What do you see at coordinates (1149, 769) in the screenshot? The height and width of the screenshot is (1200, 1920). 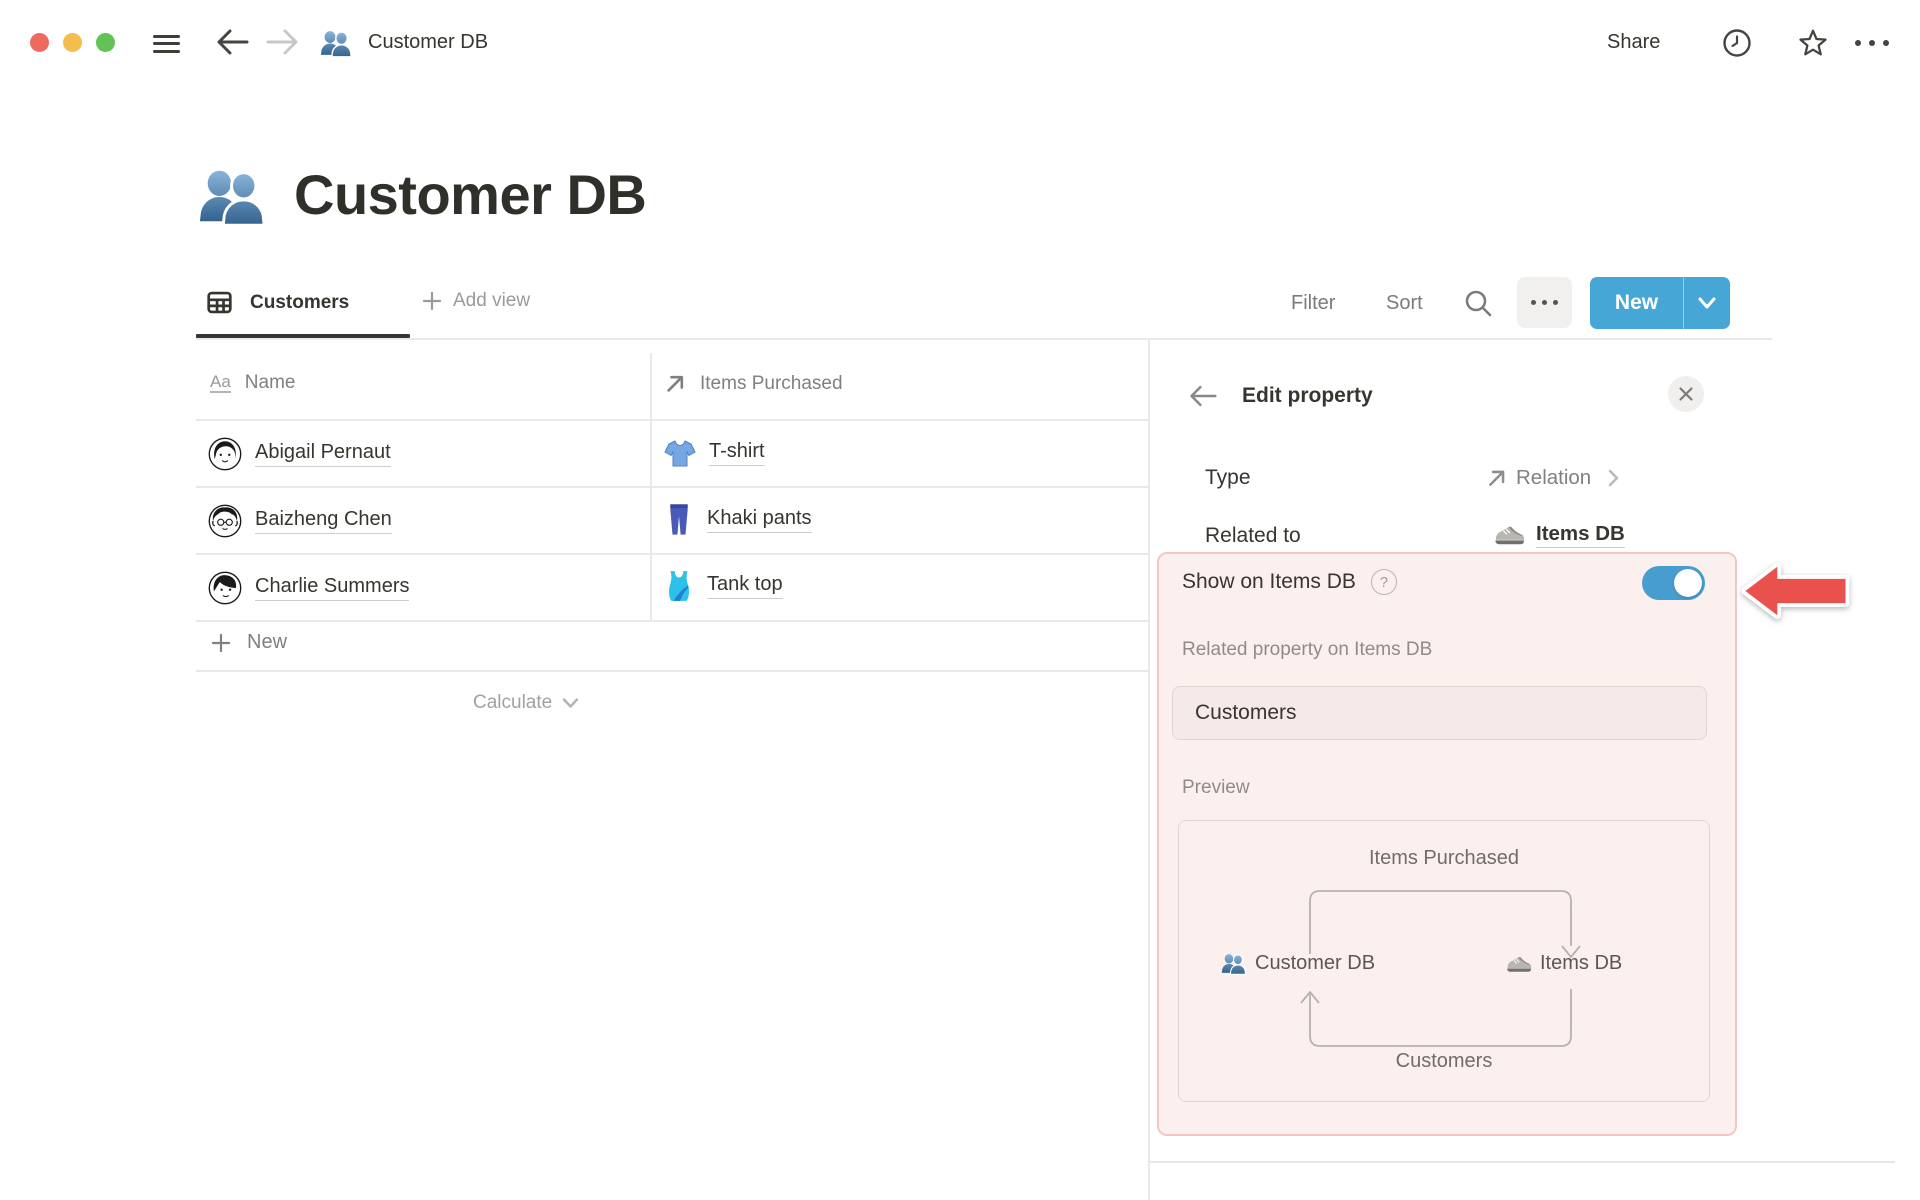 I see `panel-divider` at bounding box center [1149, 769].